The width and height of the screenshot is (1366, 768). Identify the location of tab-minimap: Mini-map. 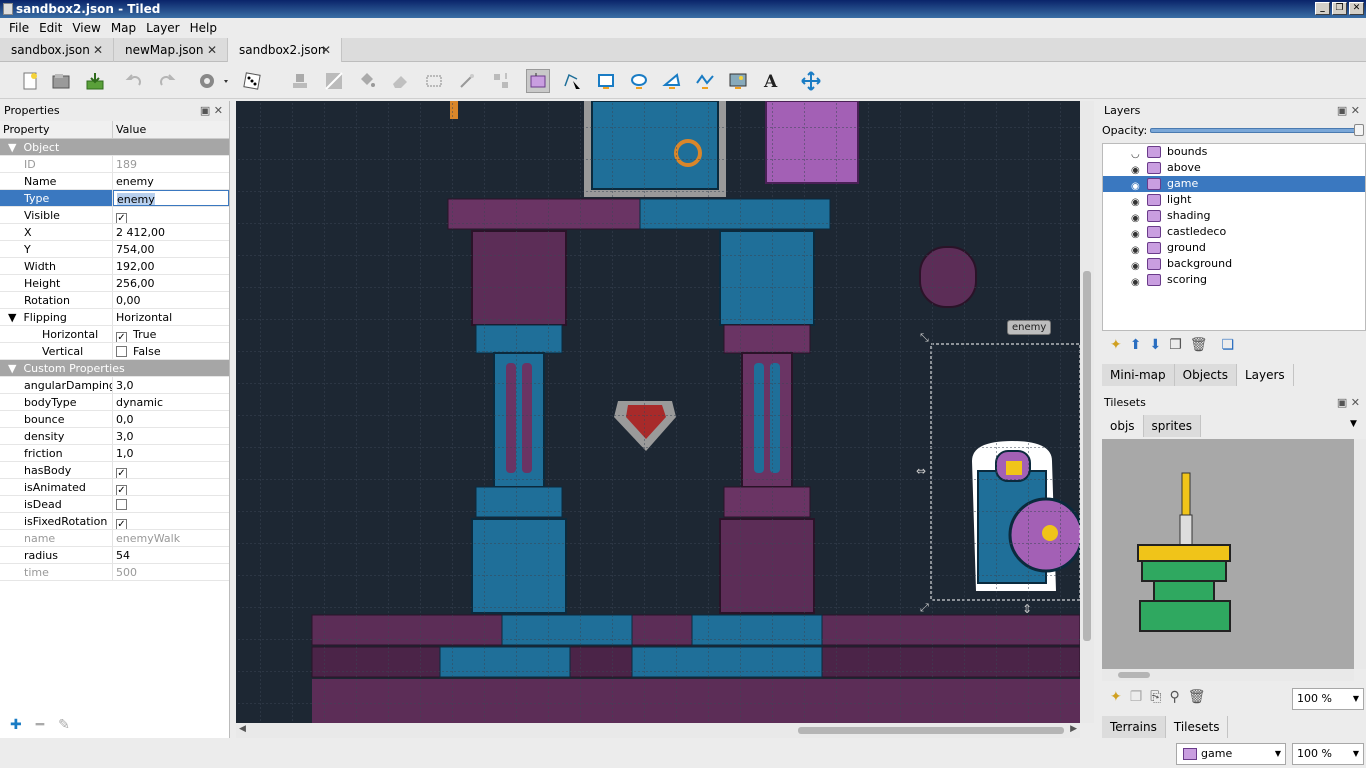
(1138, 375).